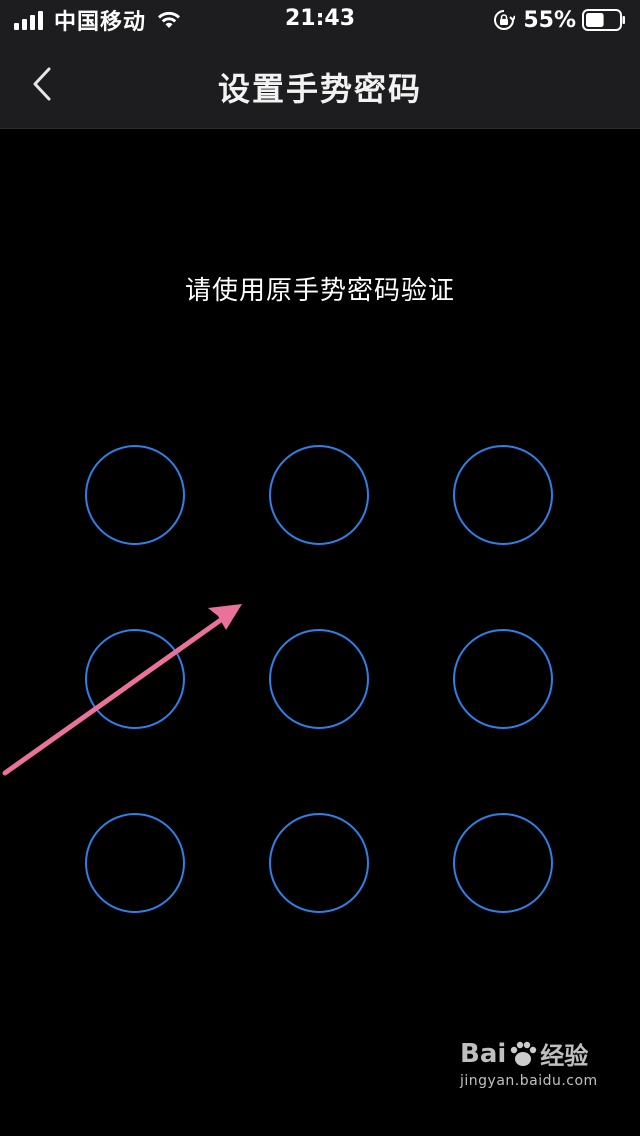 Image resolution: width=640 pixels, height=1136 pixels. What do you see at coordinates (122, 690) in the screenshot?
I see `annotation-arrow-icon` at bounding box center [122, 690].